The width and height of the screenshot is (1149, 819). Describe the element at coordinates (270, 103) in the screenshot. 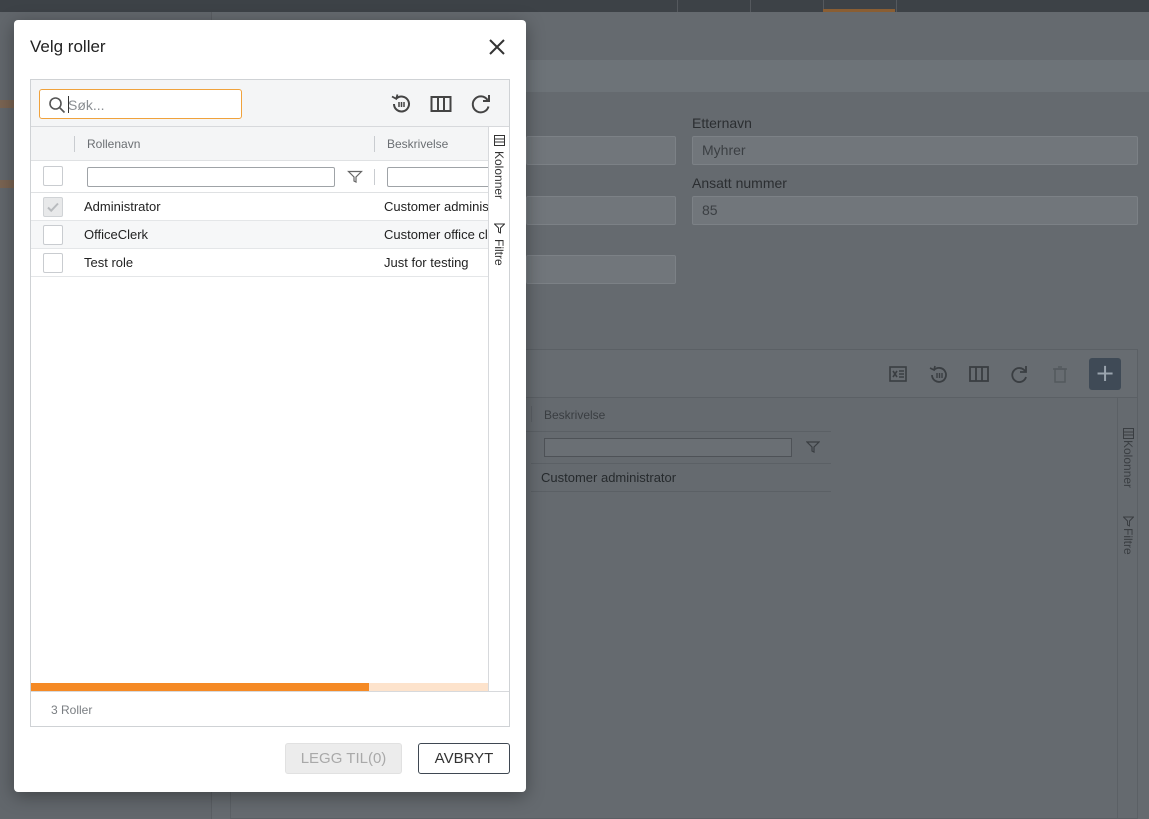

I see `grid-toolbar` at that location.